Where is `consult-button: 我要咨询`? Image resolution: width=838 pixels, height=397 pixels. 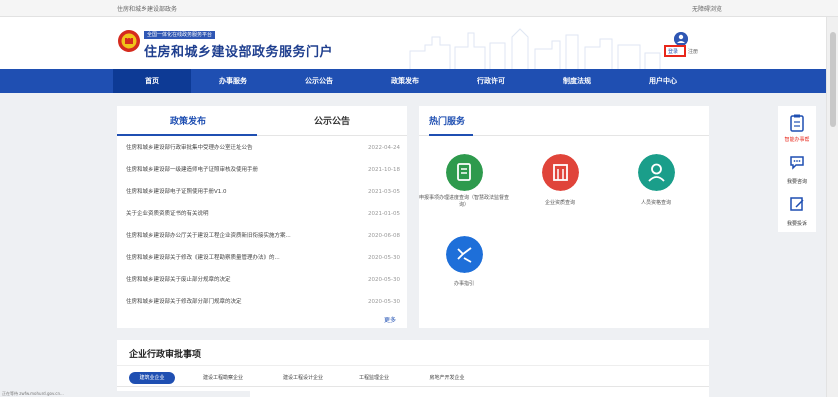
consult-button: 我要咨询 is located at coordinates (797, 170).